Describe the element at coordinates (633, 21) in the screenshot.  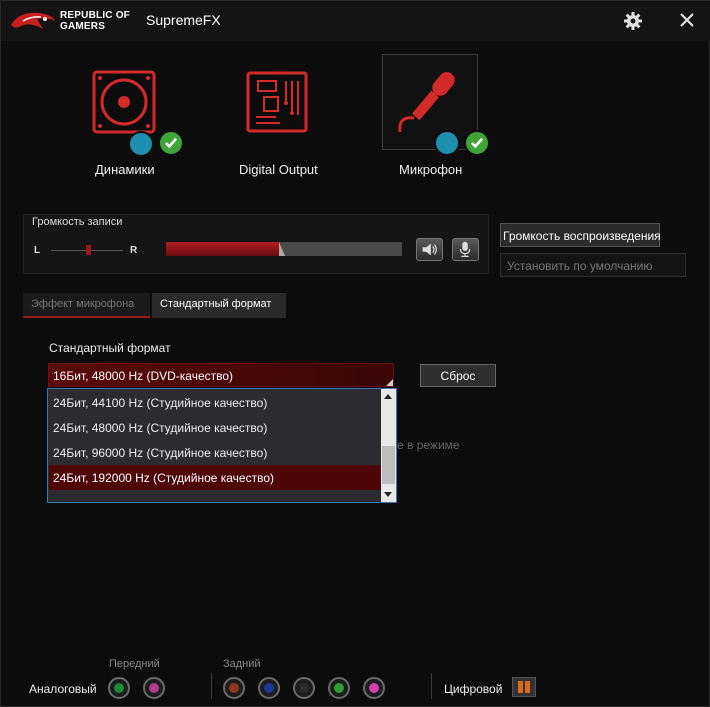
I see `gear-icon` at that location.